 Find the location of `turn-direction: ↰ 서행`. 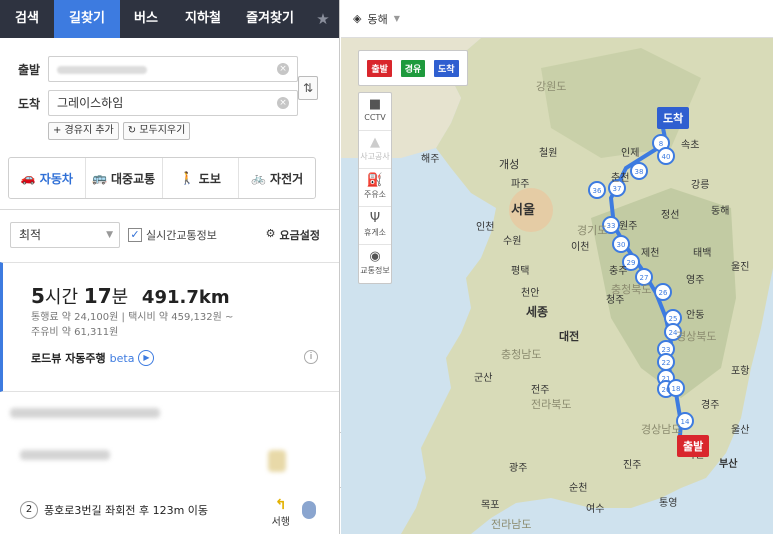

turn-direction: ↰ 서행 is located at coordinates (281, 512).